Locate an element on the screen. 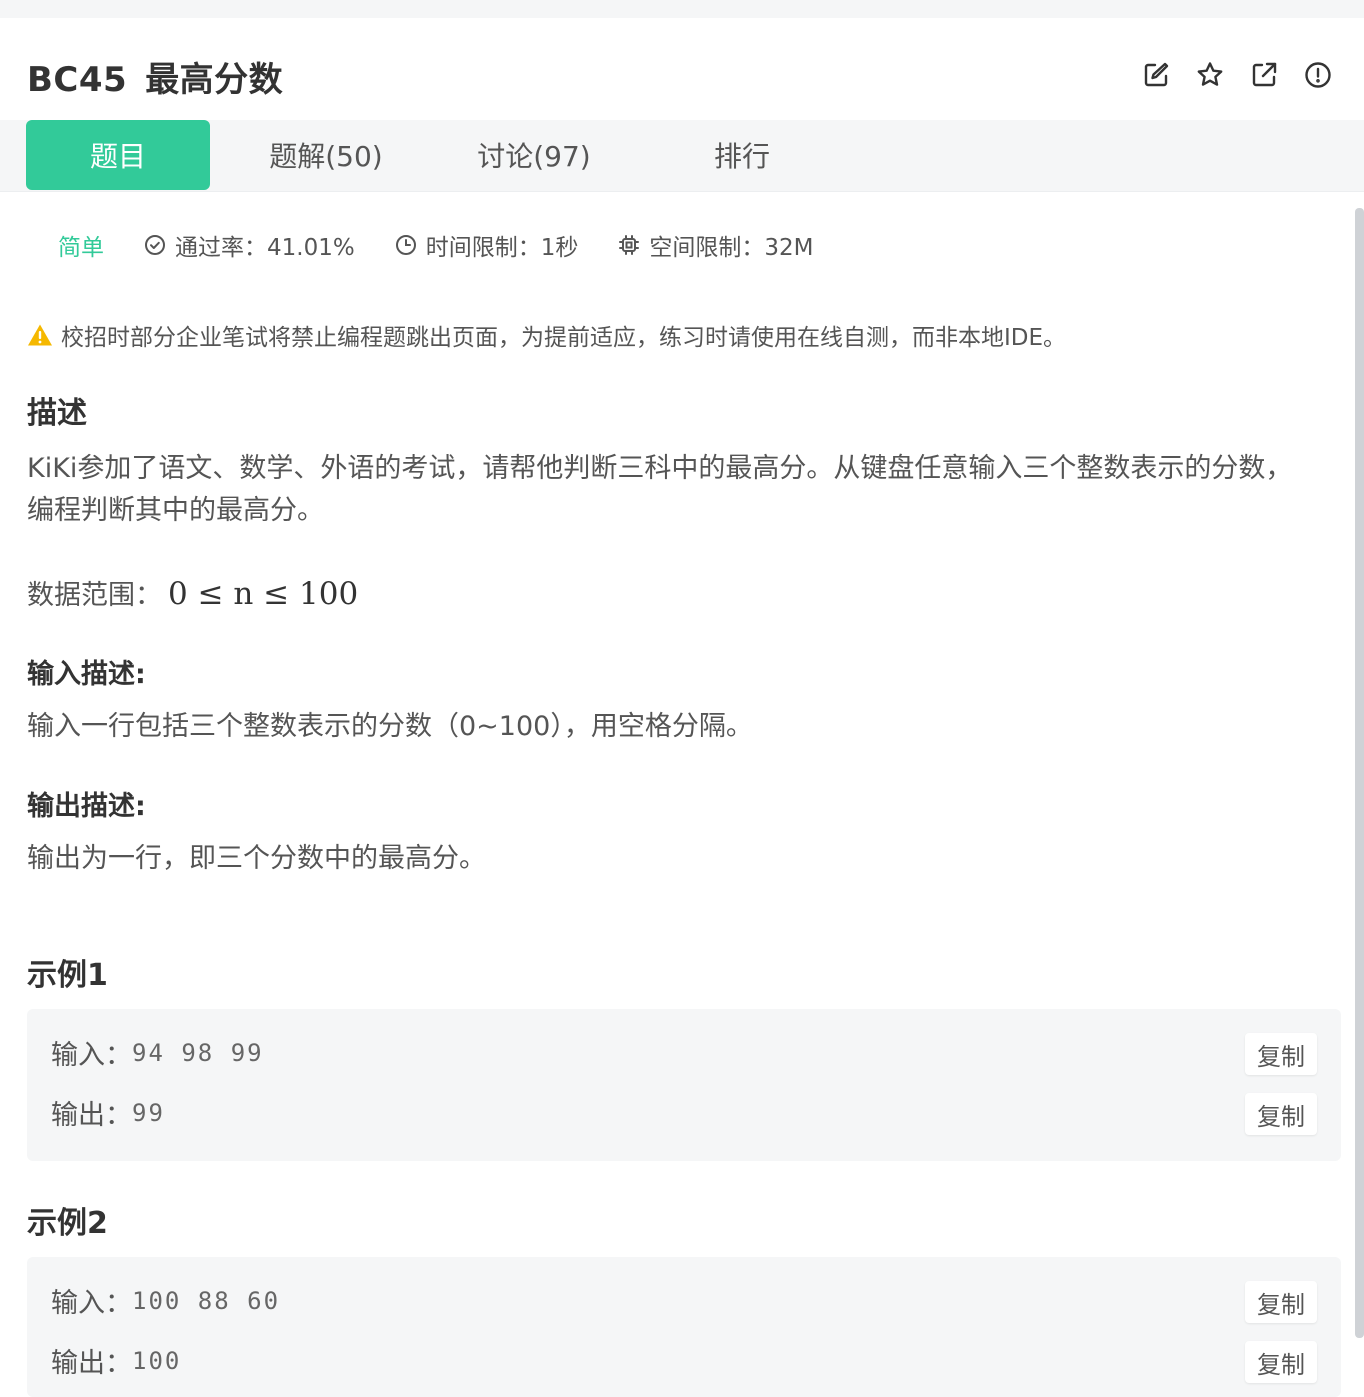 The image size is (1364, 1397). pass-rate: 通过率：41.01% is located at coordinates (249, 245).